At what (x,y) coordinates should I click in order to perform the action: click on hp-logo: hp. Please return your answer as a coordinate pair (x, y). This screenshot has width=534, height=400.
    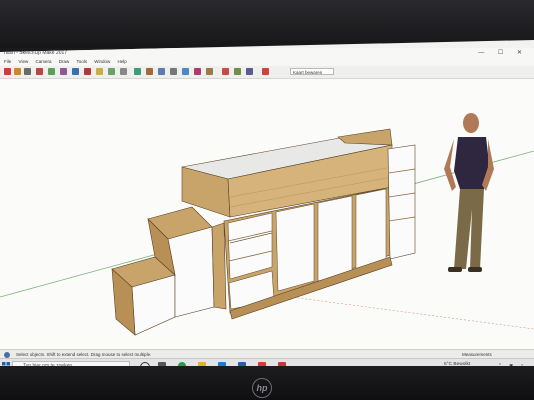
    Looking at the image, I should click on (262, 388).